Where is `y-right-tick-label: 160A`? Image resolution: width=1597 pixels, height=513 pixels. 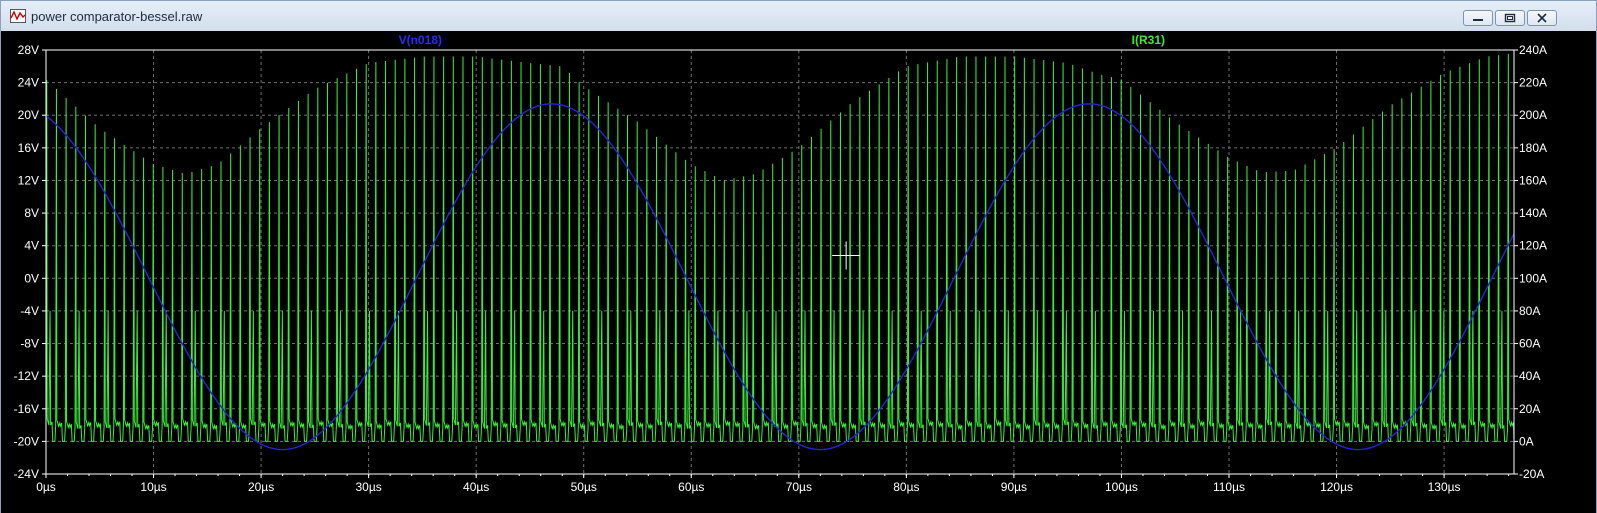 y-right-tick-label: 160A is located at coordinates (1533, 180).